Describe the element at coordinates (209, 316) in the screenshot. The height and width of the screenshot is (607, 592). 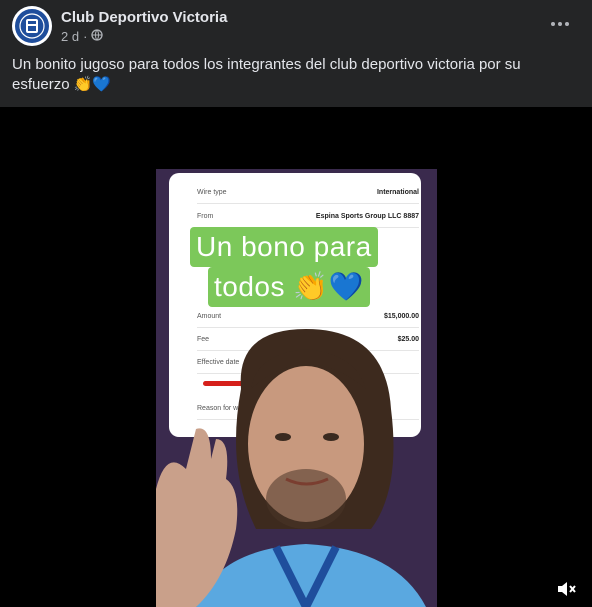
I see `doc-row-label: Amount` at that location.